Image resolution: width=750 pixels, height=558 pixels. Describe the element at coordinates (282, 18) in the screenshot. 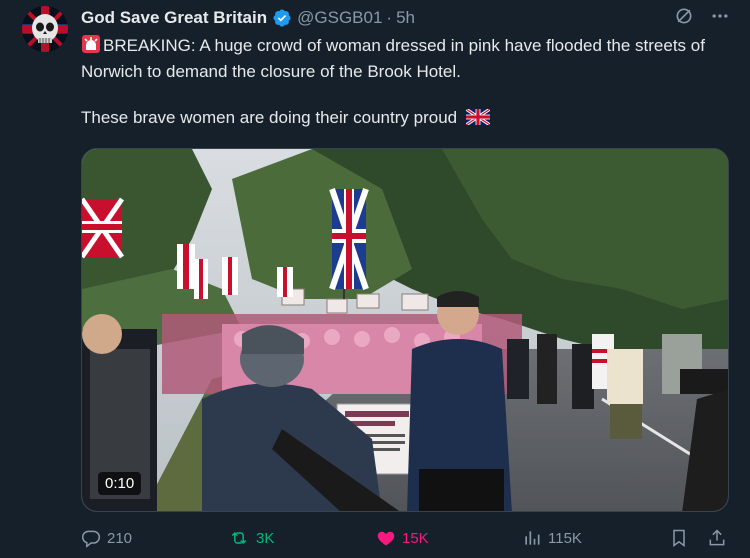

I see `verified-badge-icon` at that location.